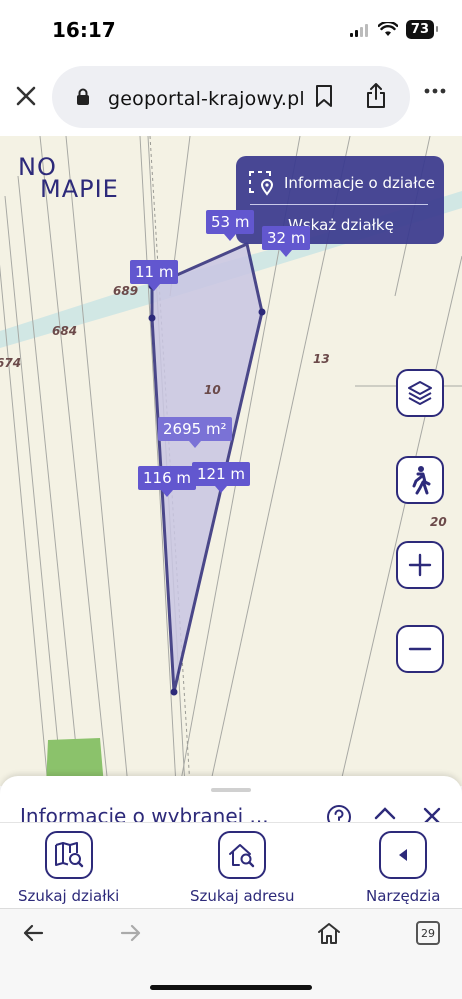 Image resolution: width=462 pixels, height=999 pixels. I want to click on plot-number: 10, so click(212, 390).